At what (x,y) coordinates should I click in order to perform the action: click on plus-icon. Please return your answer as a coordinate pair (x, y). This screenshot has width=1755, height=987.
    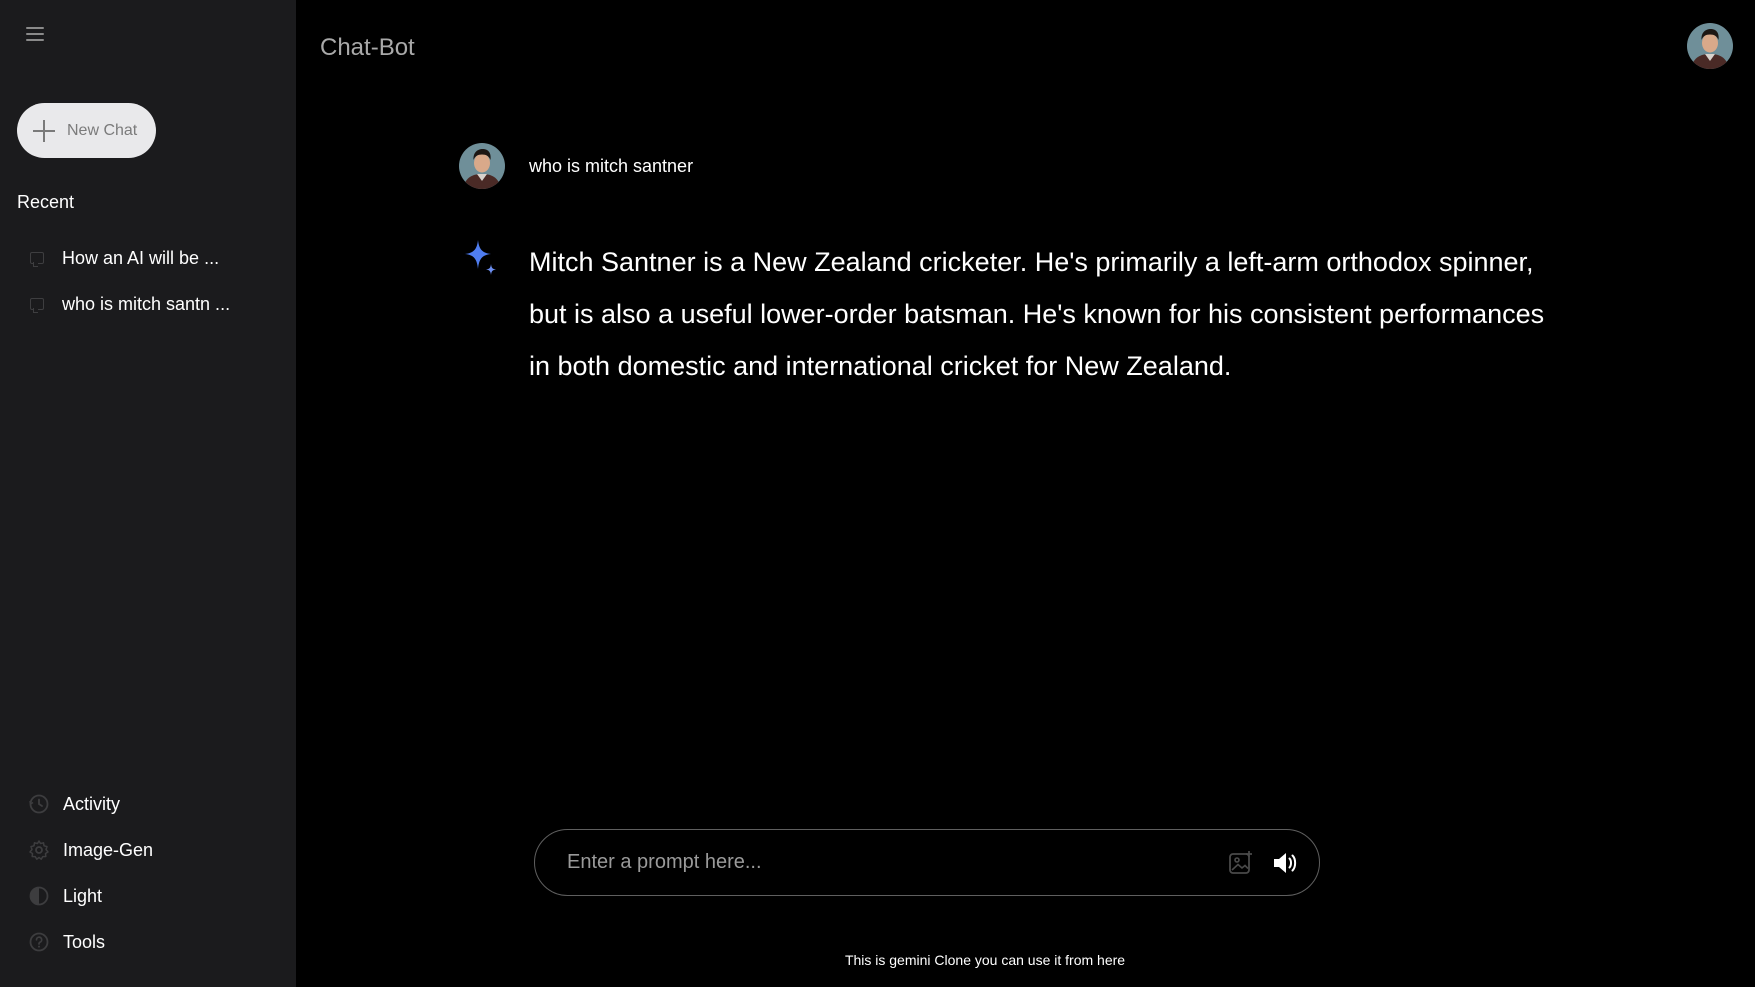
    Looking at the image, I should click on (44, 130).